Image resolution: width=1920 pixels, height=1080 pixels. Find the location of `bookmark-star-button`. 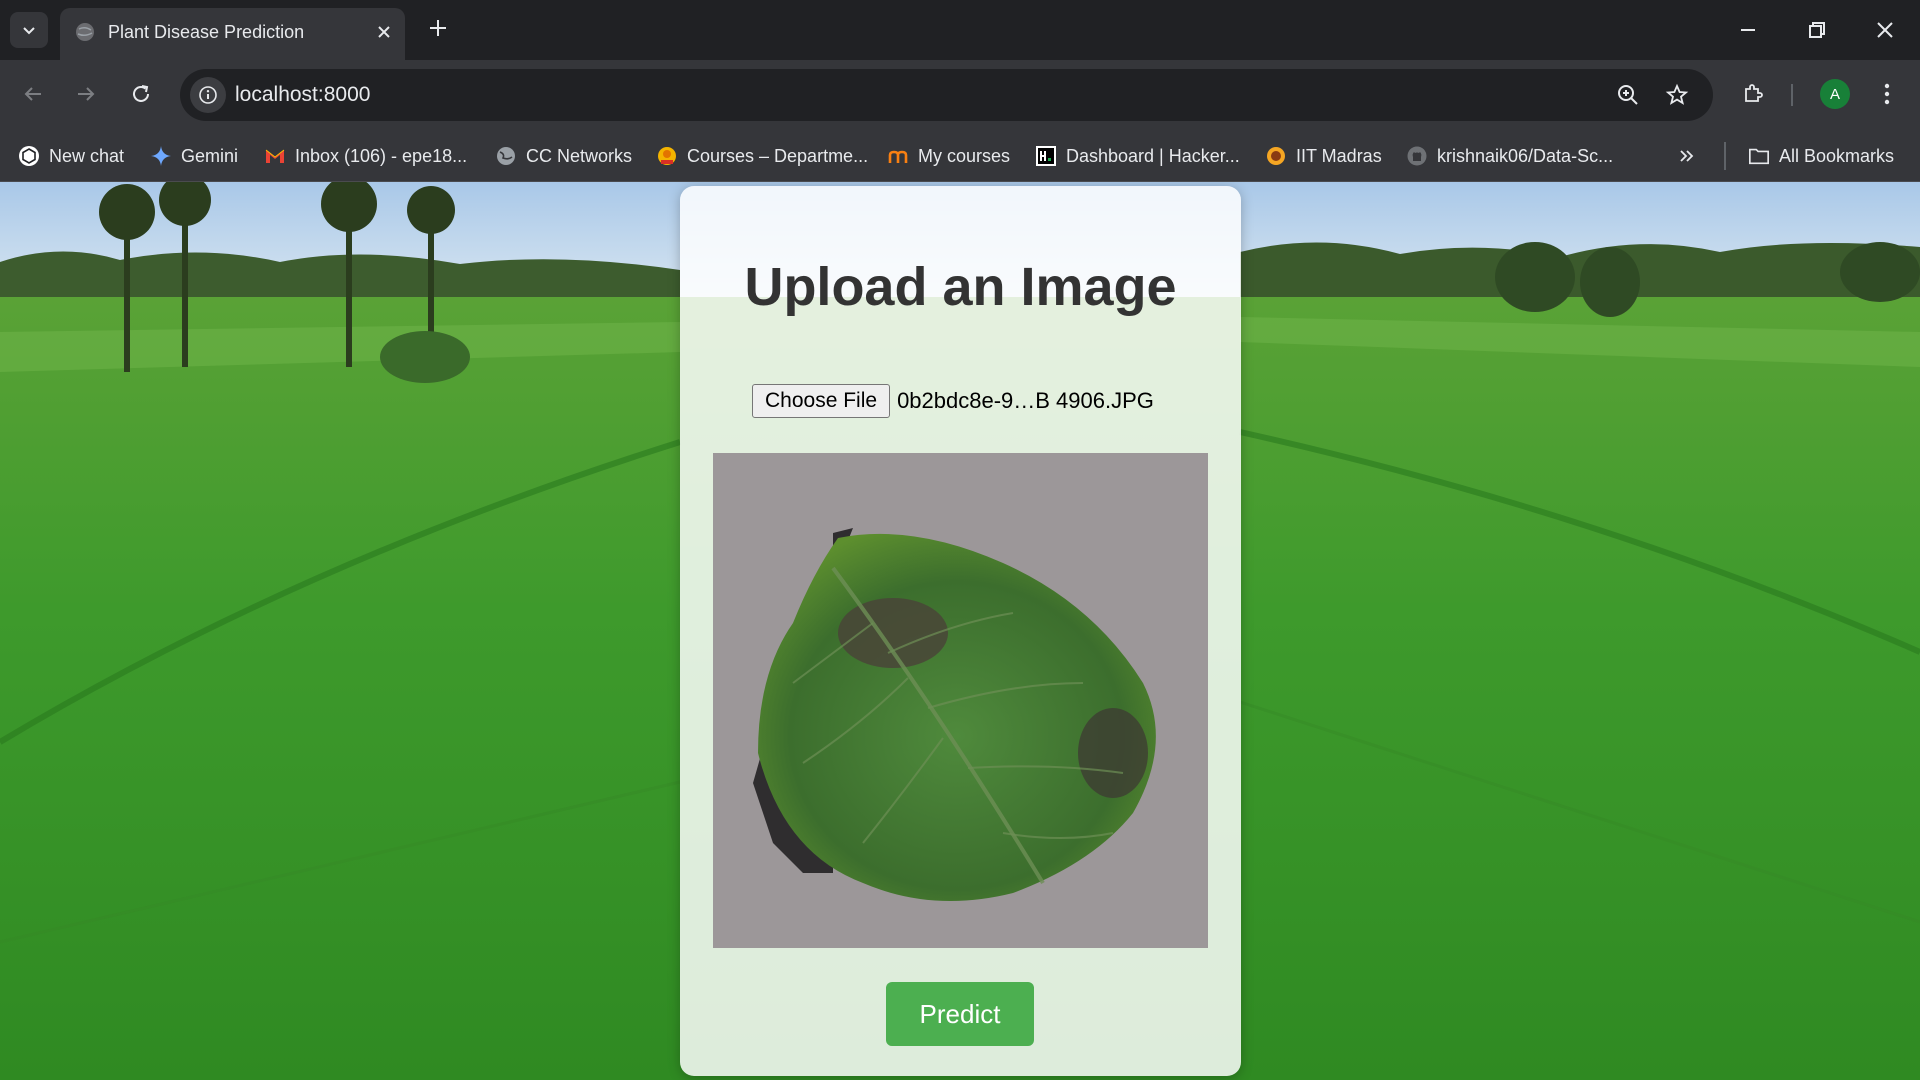

bookmark-star-button is located at coordinates (1677, 95).